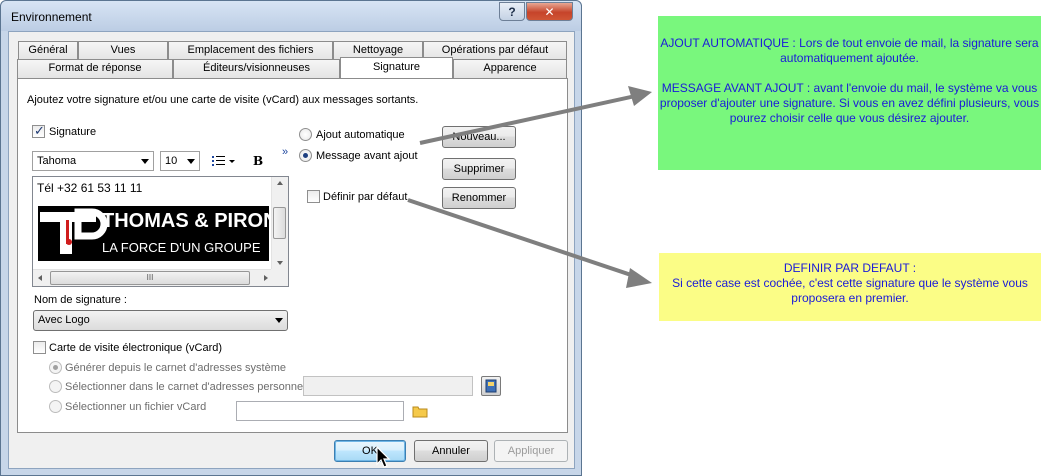 The image size is (1061, 476). I want to click on address-book-icon, so click(491, 386).